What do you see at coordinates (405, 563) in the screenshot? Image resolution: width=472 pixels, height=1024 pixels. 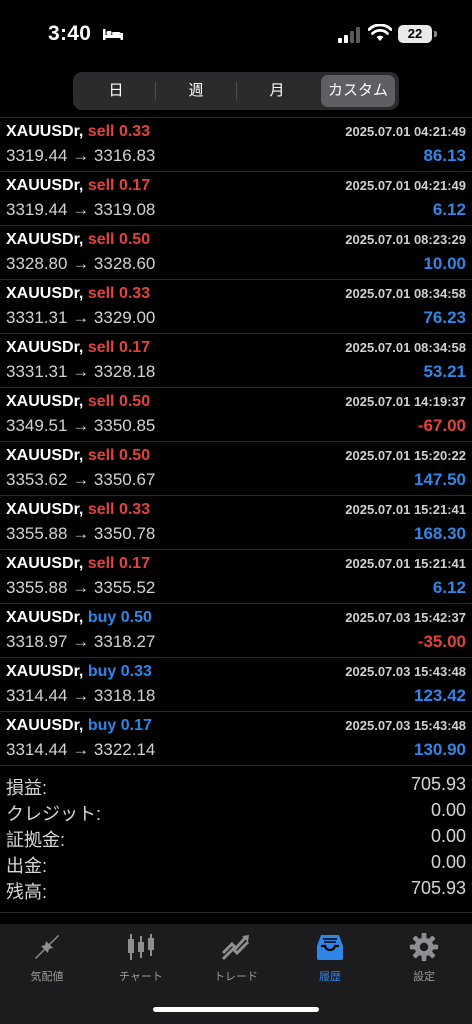 I see `deal-datetime: 2025.07.01 15:21:41` at bounding box center [405, 563].